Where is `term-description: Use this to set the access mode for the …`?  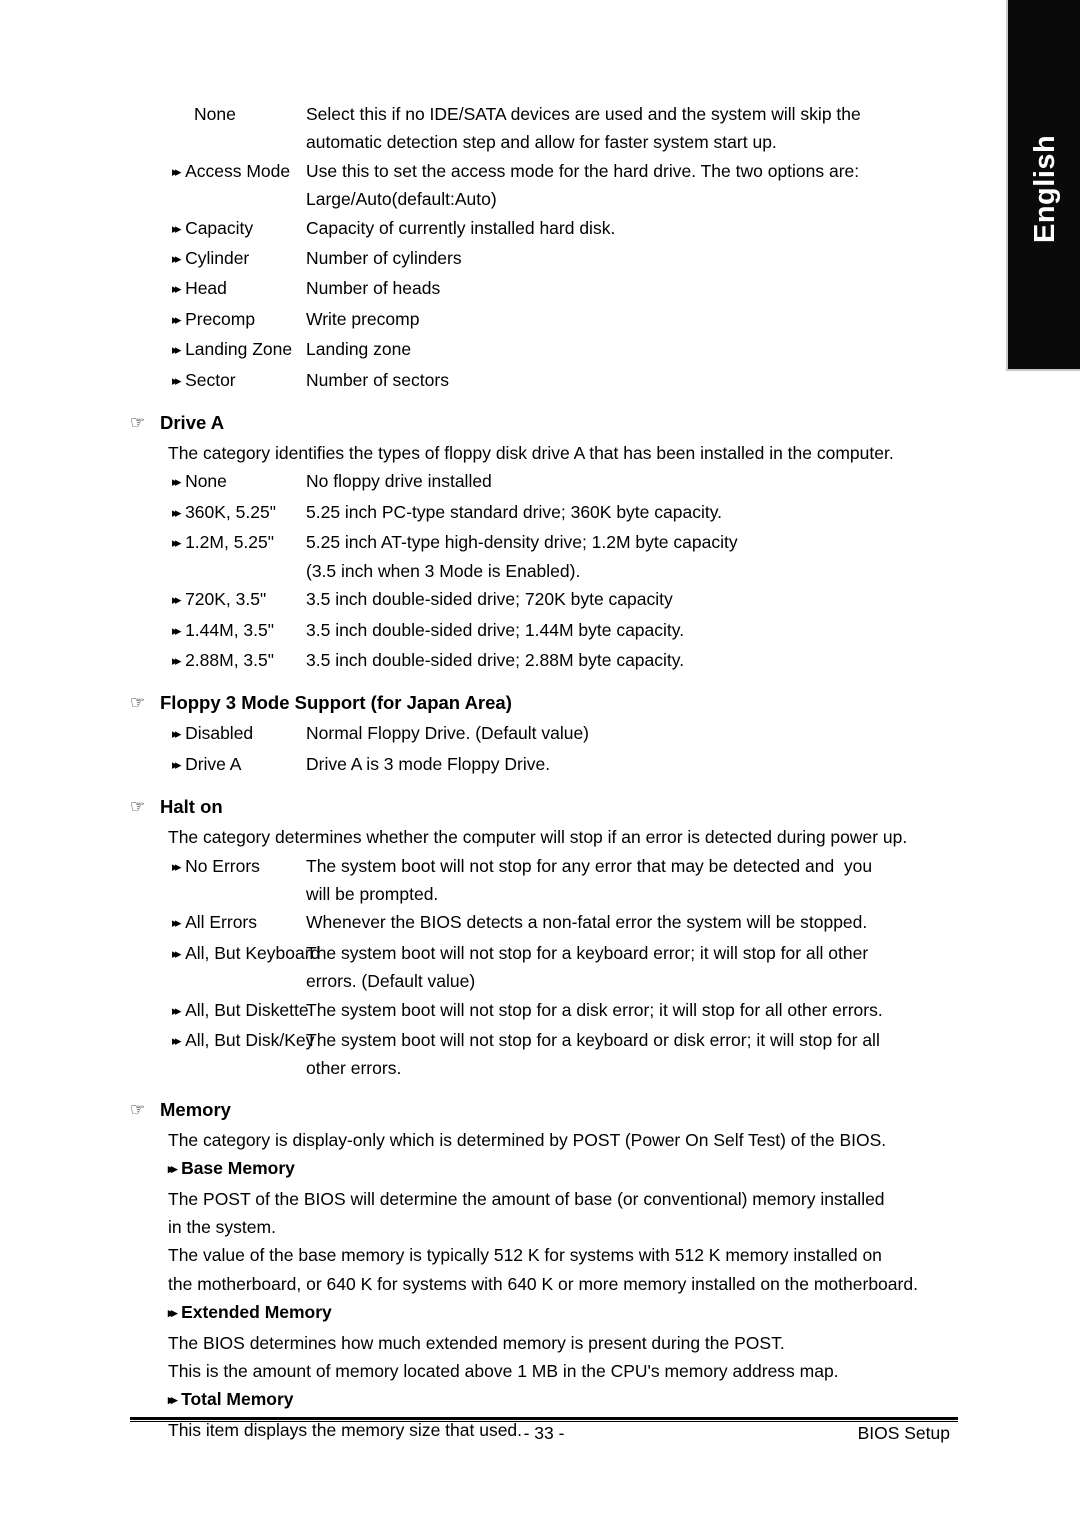
term-description: Use this to set the access mode for the … is located at coordinates (583, 185).